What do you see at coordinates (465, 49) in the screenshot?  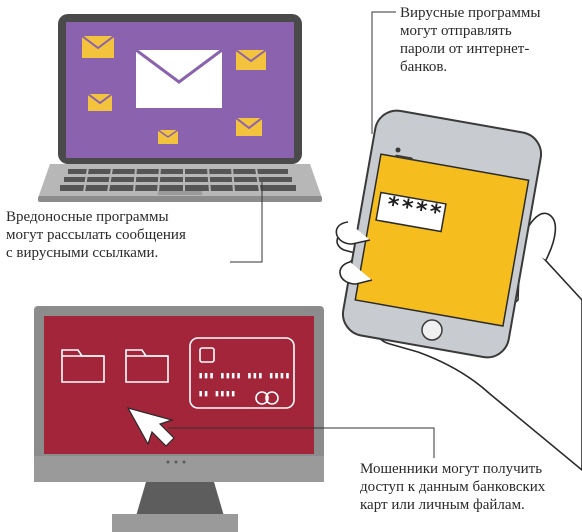 I see `caption-line: пароли от интернет-` at bounding box center [465, 49].